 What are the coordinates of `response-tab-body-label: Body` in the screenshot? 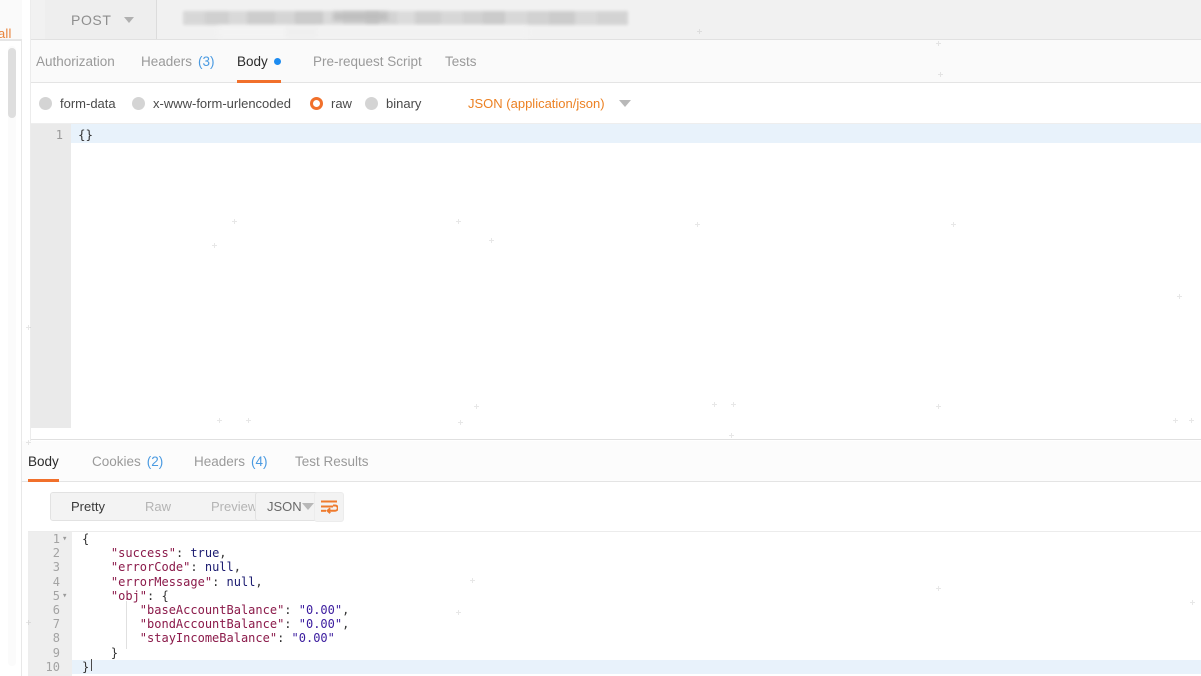 It's located at (43, 461).